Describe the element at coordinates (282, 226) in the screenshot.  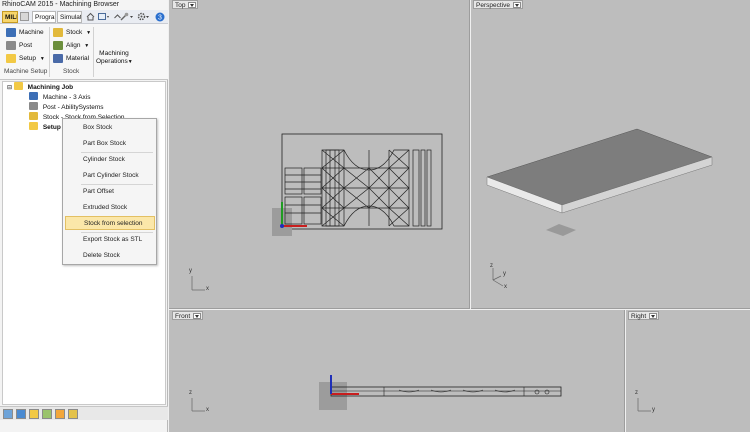
I see `z-axis-dot` at that location.